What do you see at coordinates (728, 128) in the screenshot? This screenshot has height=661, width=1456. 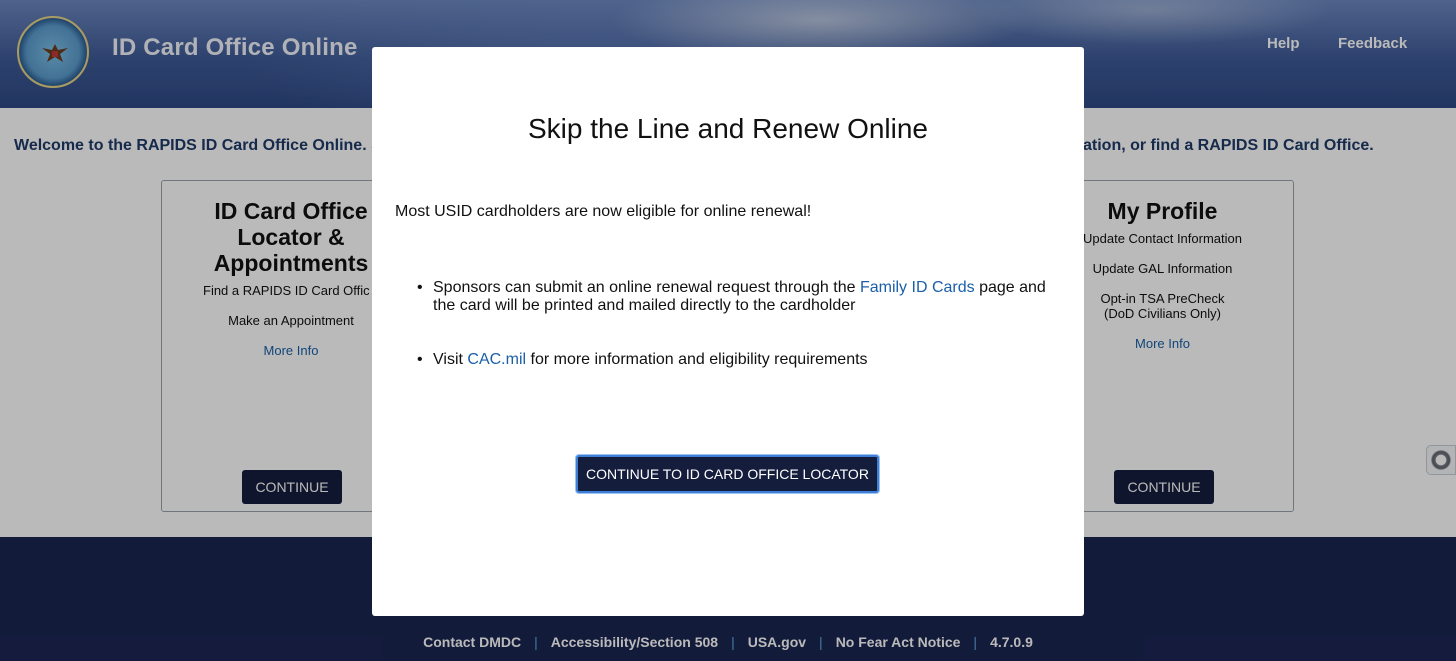 I see `modal-title: Skip the Line and Renew Online` at bounding box center [728, 128].